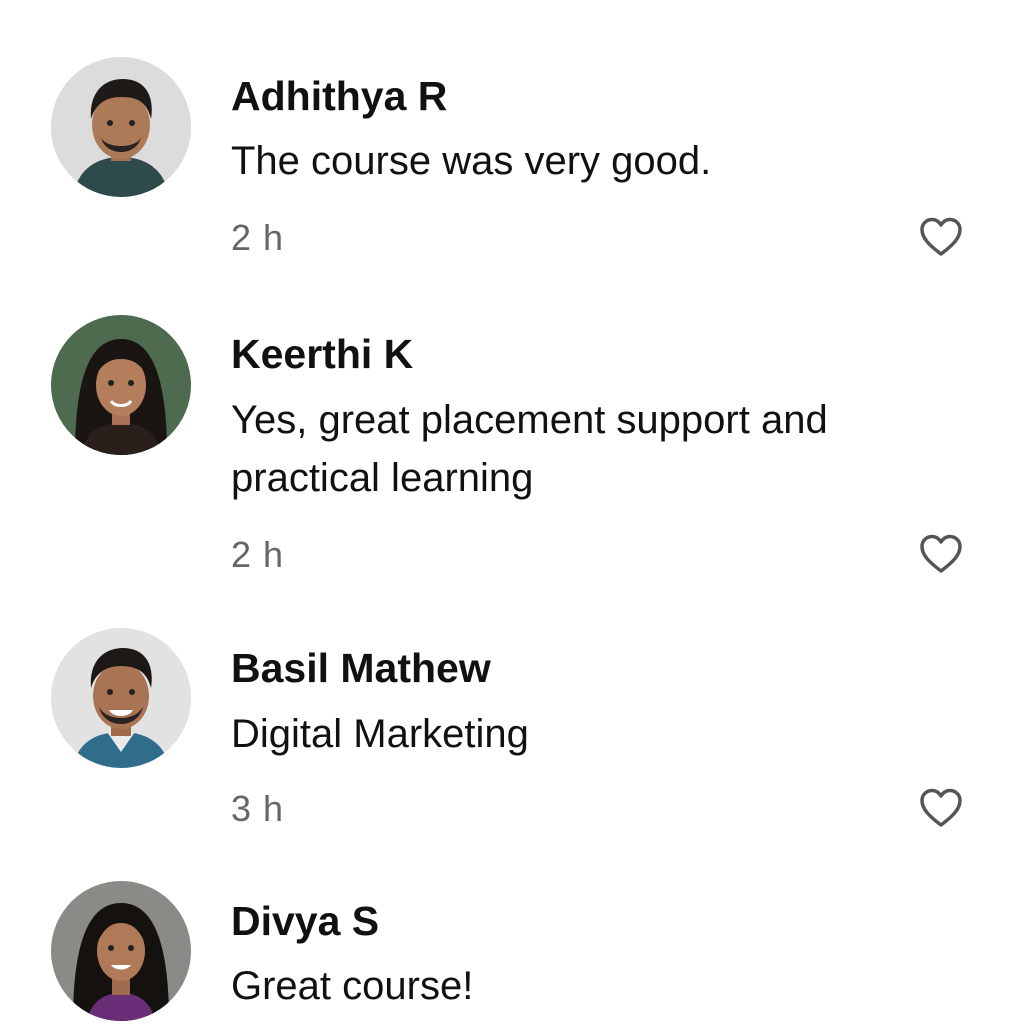 The image size is (1024, 1024). I want to click on comment-timestamp: 3 h, so click(258, 808).